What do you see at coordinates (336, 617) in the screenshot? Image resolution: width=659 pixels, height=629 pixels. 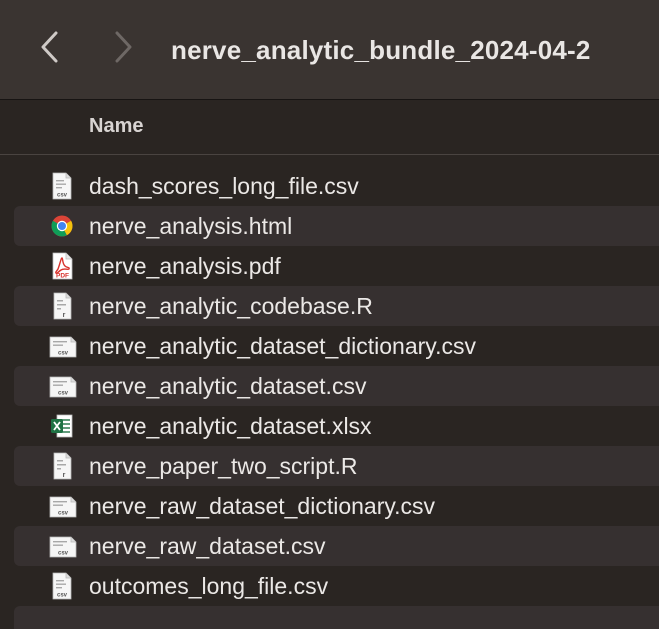 I see `empty-row` at bounding box center [336, 617].